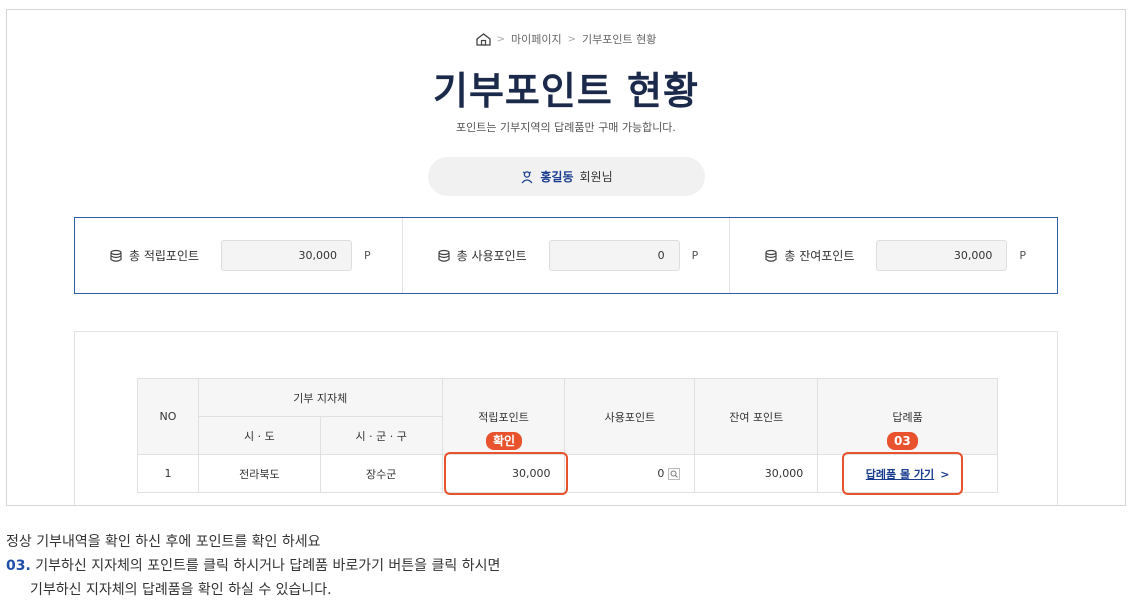 The height and width of the screenshot is (615, 1134). Describe the element at coordinates (491, 256) in the screenshot. I see `summary-label: 총 사용포인트` at that location.